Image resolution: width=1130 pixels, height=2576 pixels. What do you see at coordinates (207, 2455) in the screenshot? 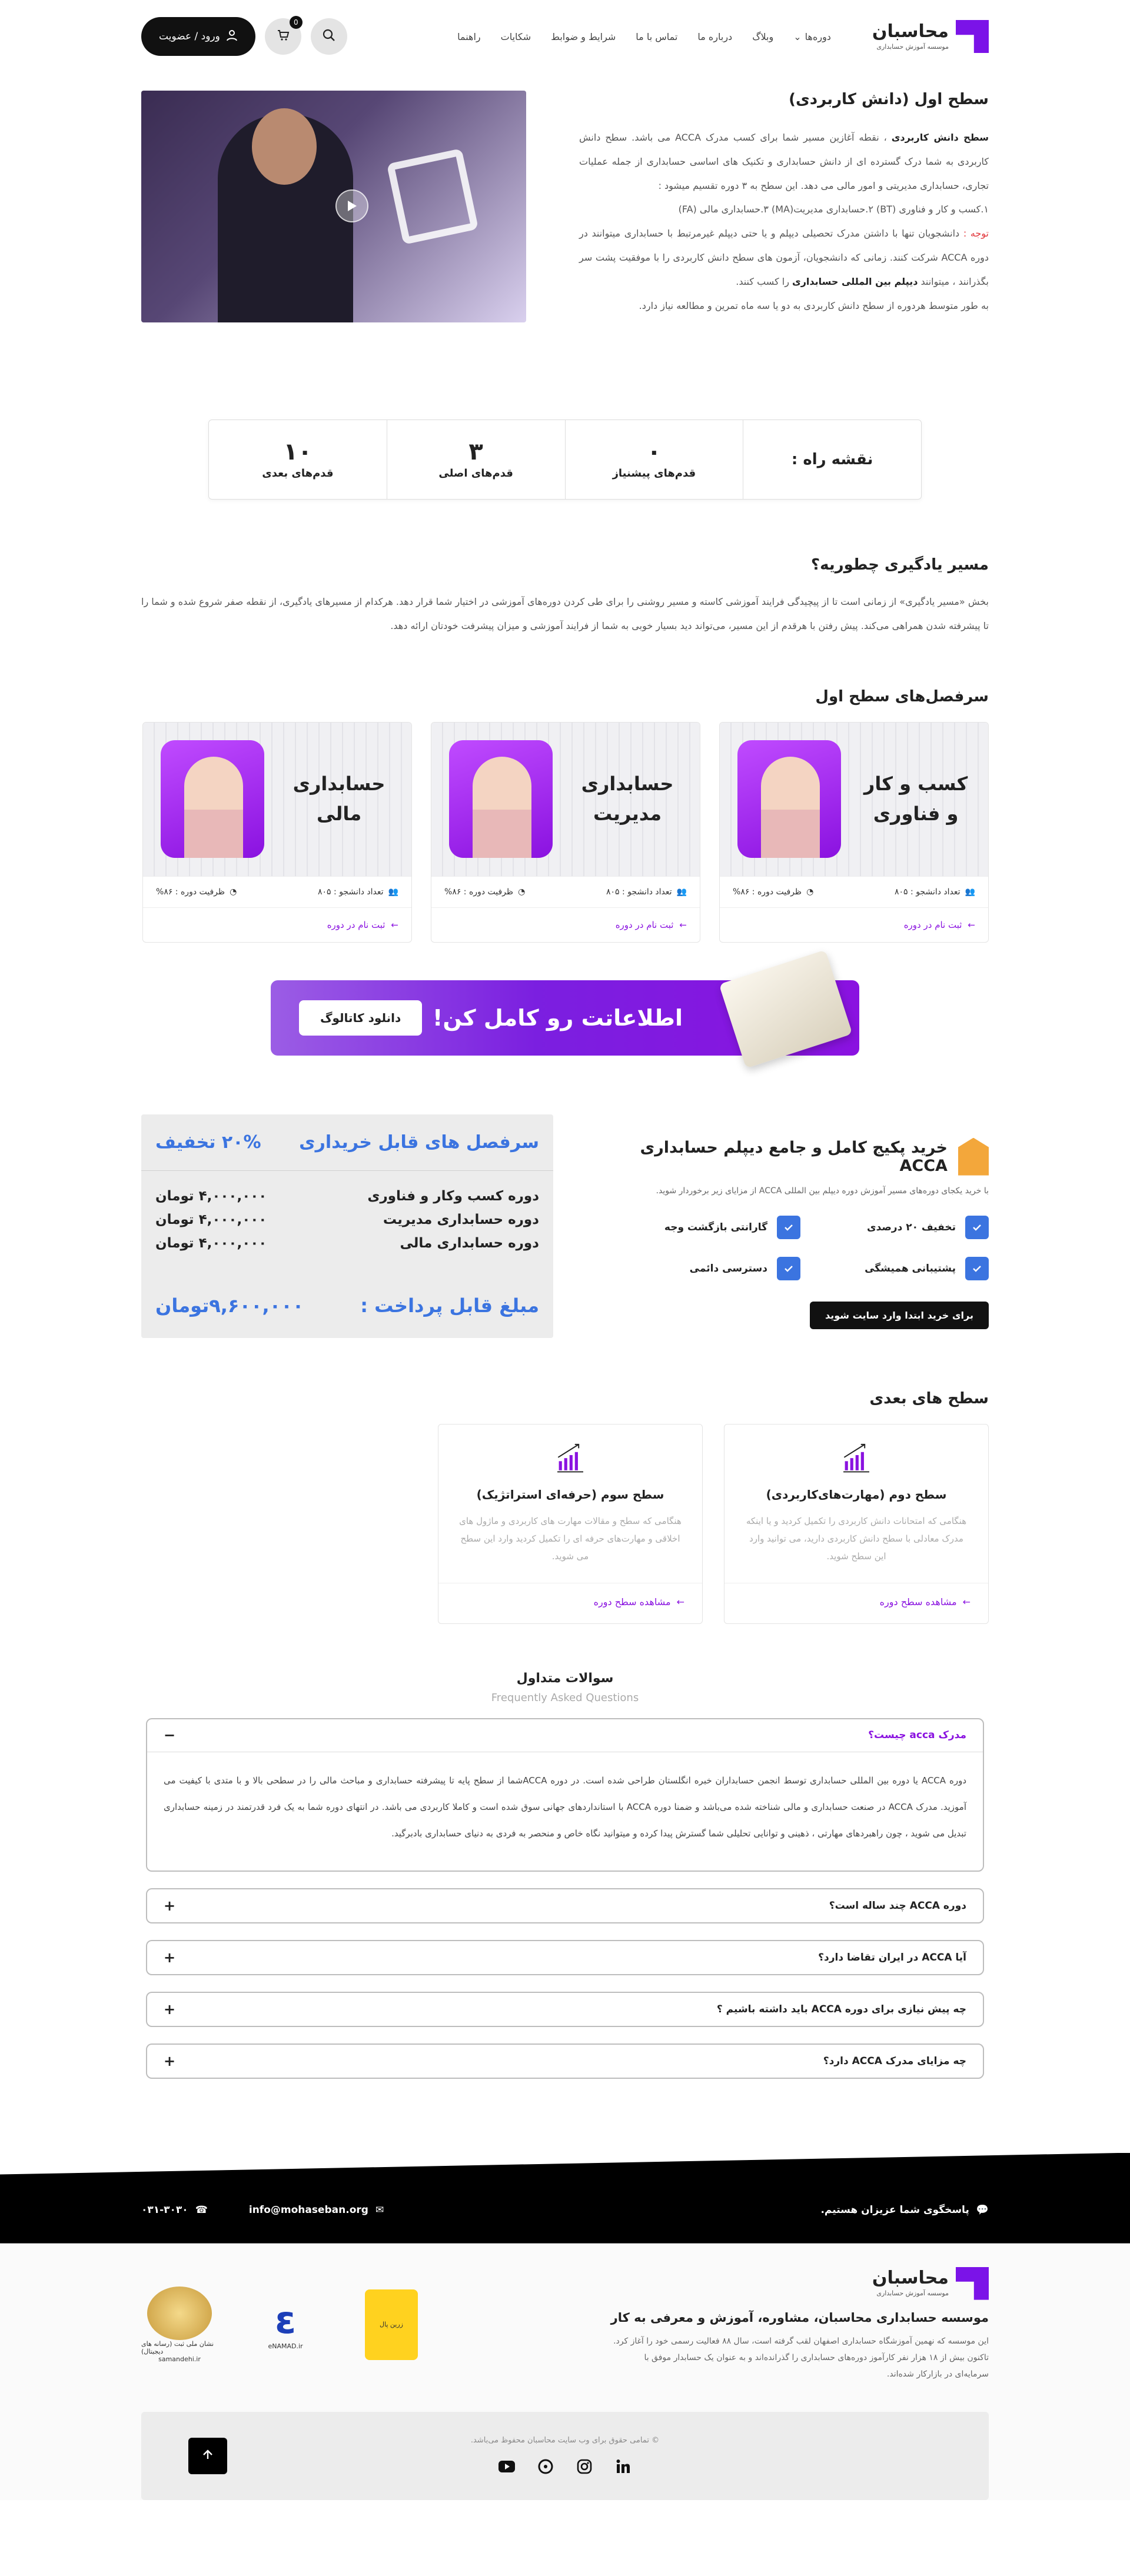
I see `back-to-top-button` at bounding box center [207, 2455].